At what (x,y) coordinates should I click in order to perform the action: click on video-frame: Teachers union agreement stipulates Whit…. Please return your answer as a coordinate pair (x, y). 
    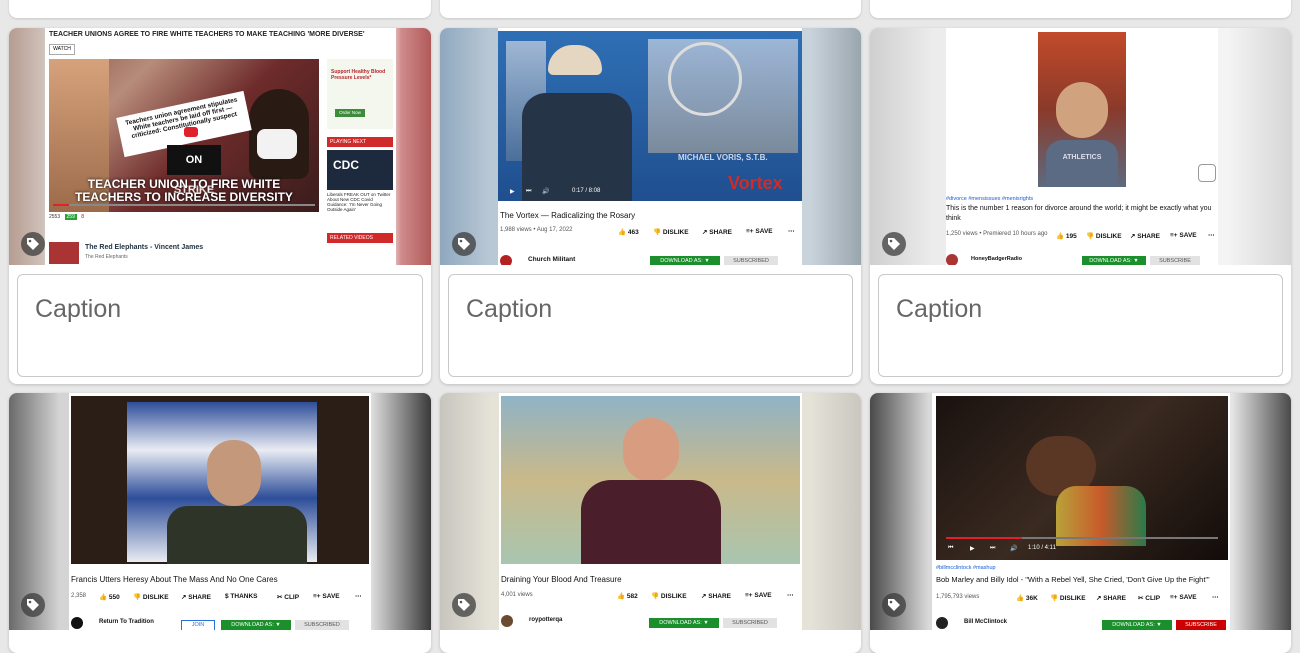
    Looking at the image, I should click on (184, 135).